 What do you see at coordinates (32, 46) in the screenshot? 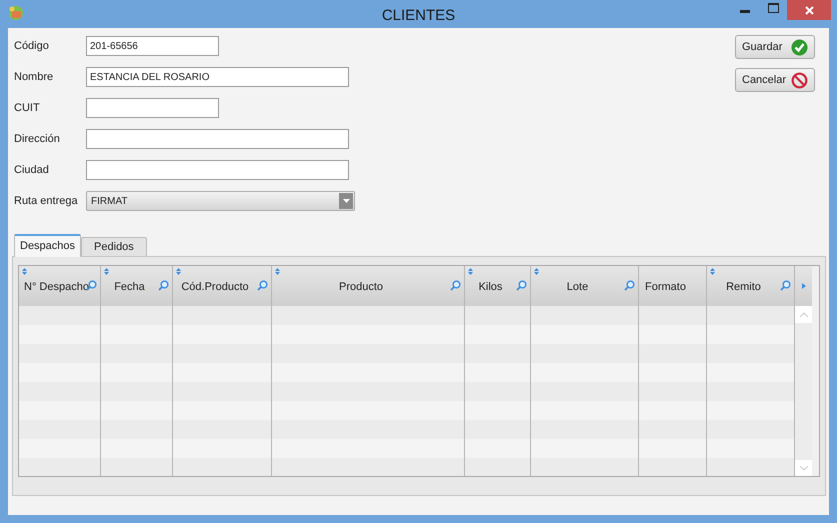
I see `field-label: Código` at bounding box center [32, 46].